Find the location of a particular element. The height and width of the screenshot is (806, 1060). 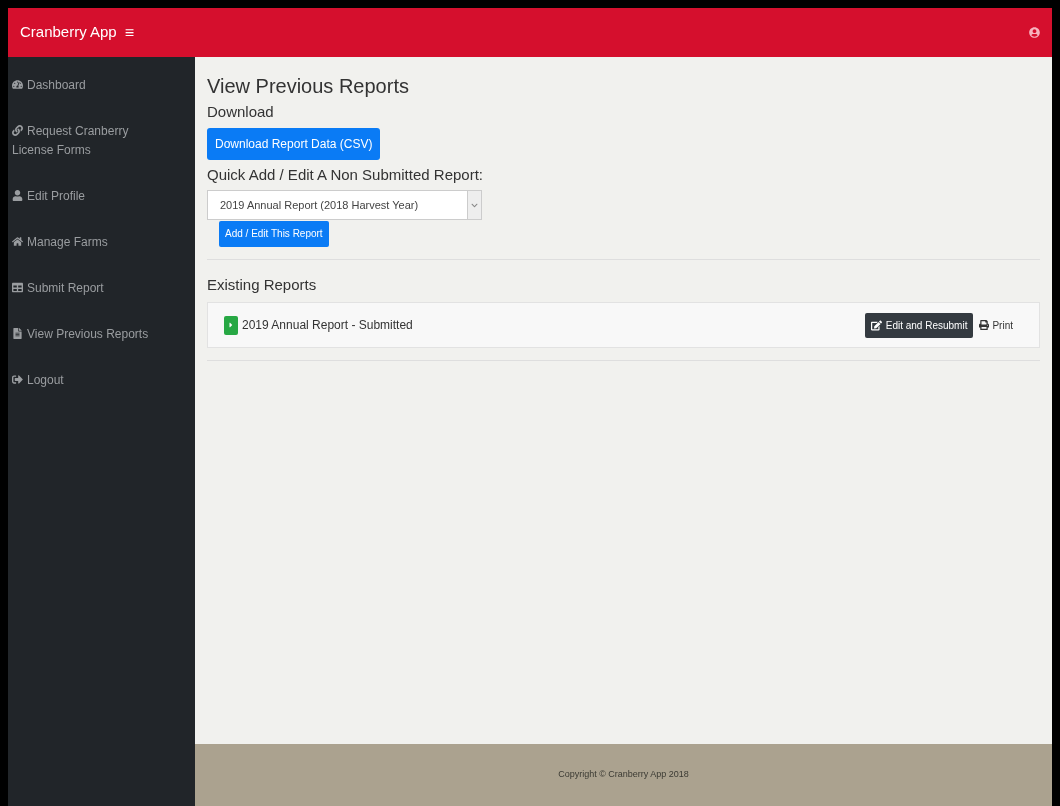

sidebar-item: Dashboard is located at coordinates (101, 85).